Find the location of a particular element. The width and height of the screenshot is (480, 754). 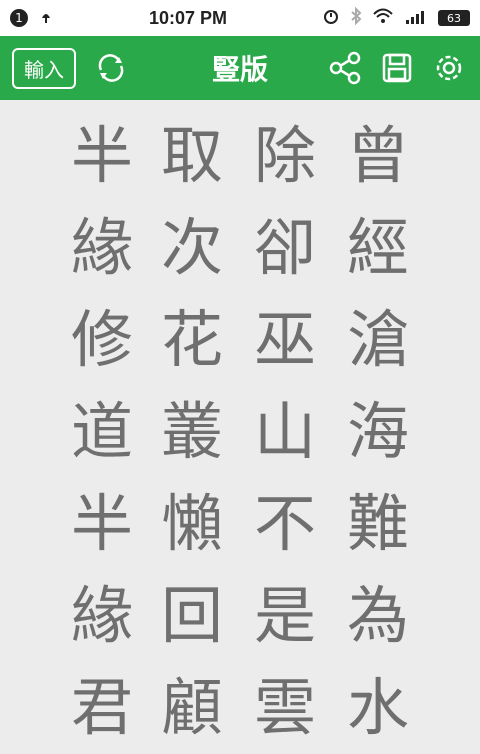

poem-char: 海 is located at coordinates (377, 431).